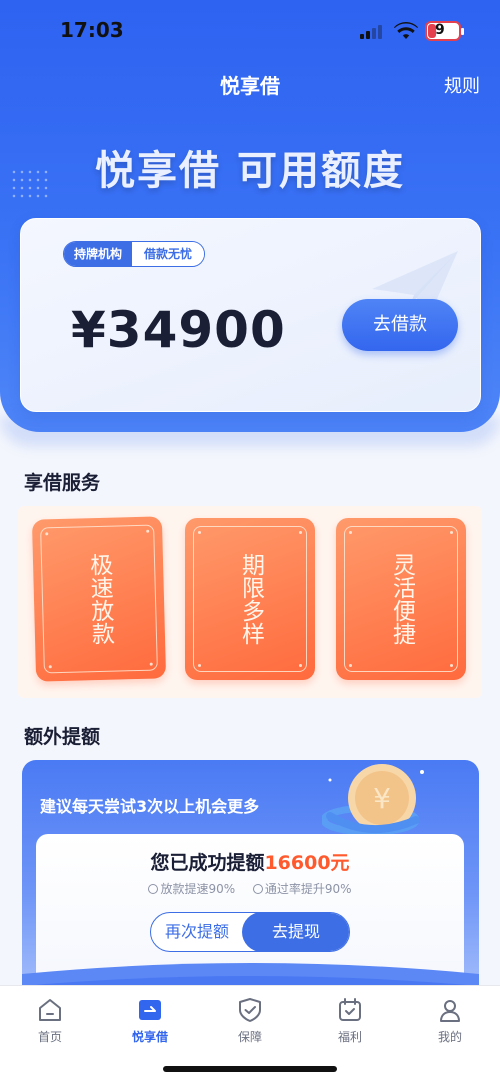  I want to click on services-section-title: 享借服务, so click(71, 481).